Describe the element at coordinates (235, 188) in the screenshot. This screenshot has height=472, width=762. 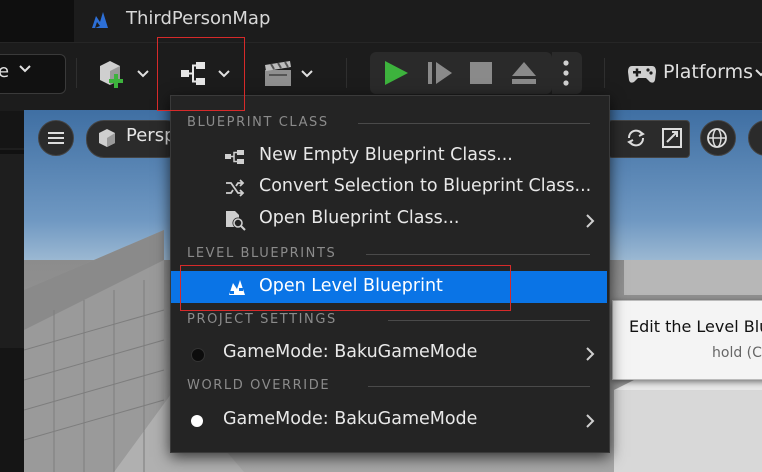
I see `shuffle-icon` at that location.